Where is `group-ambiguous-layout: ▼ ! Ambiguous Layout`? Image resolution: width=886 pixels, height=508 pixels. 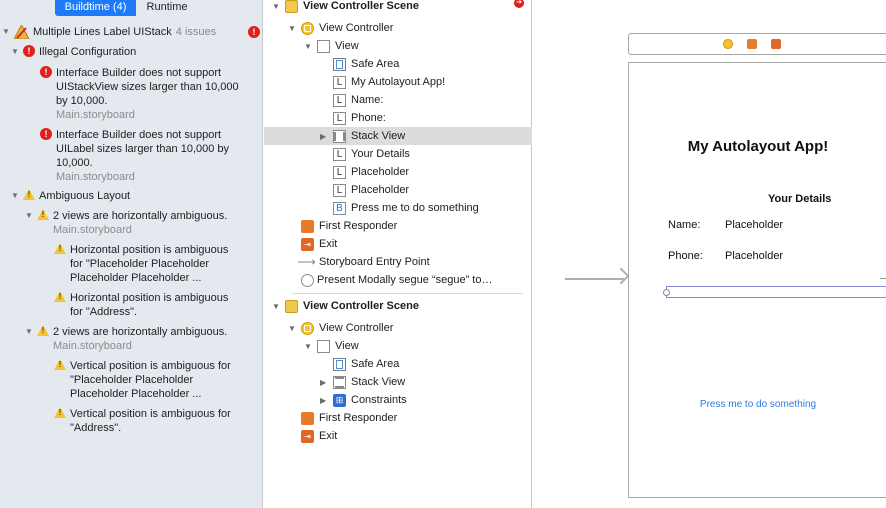
group-ambiguous-layout: ▼ ! Ambiguous Layout is located at coordinates (70, 196).